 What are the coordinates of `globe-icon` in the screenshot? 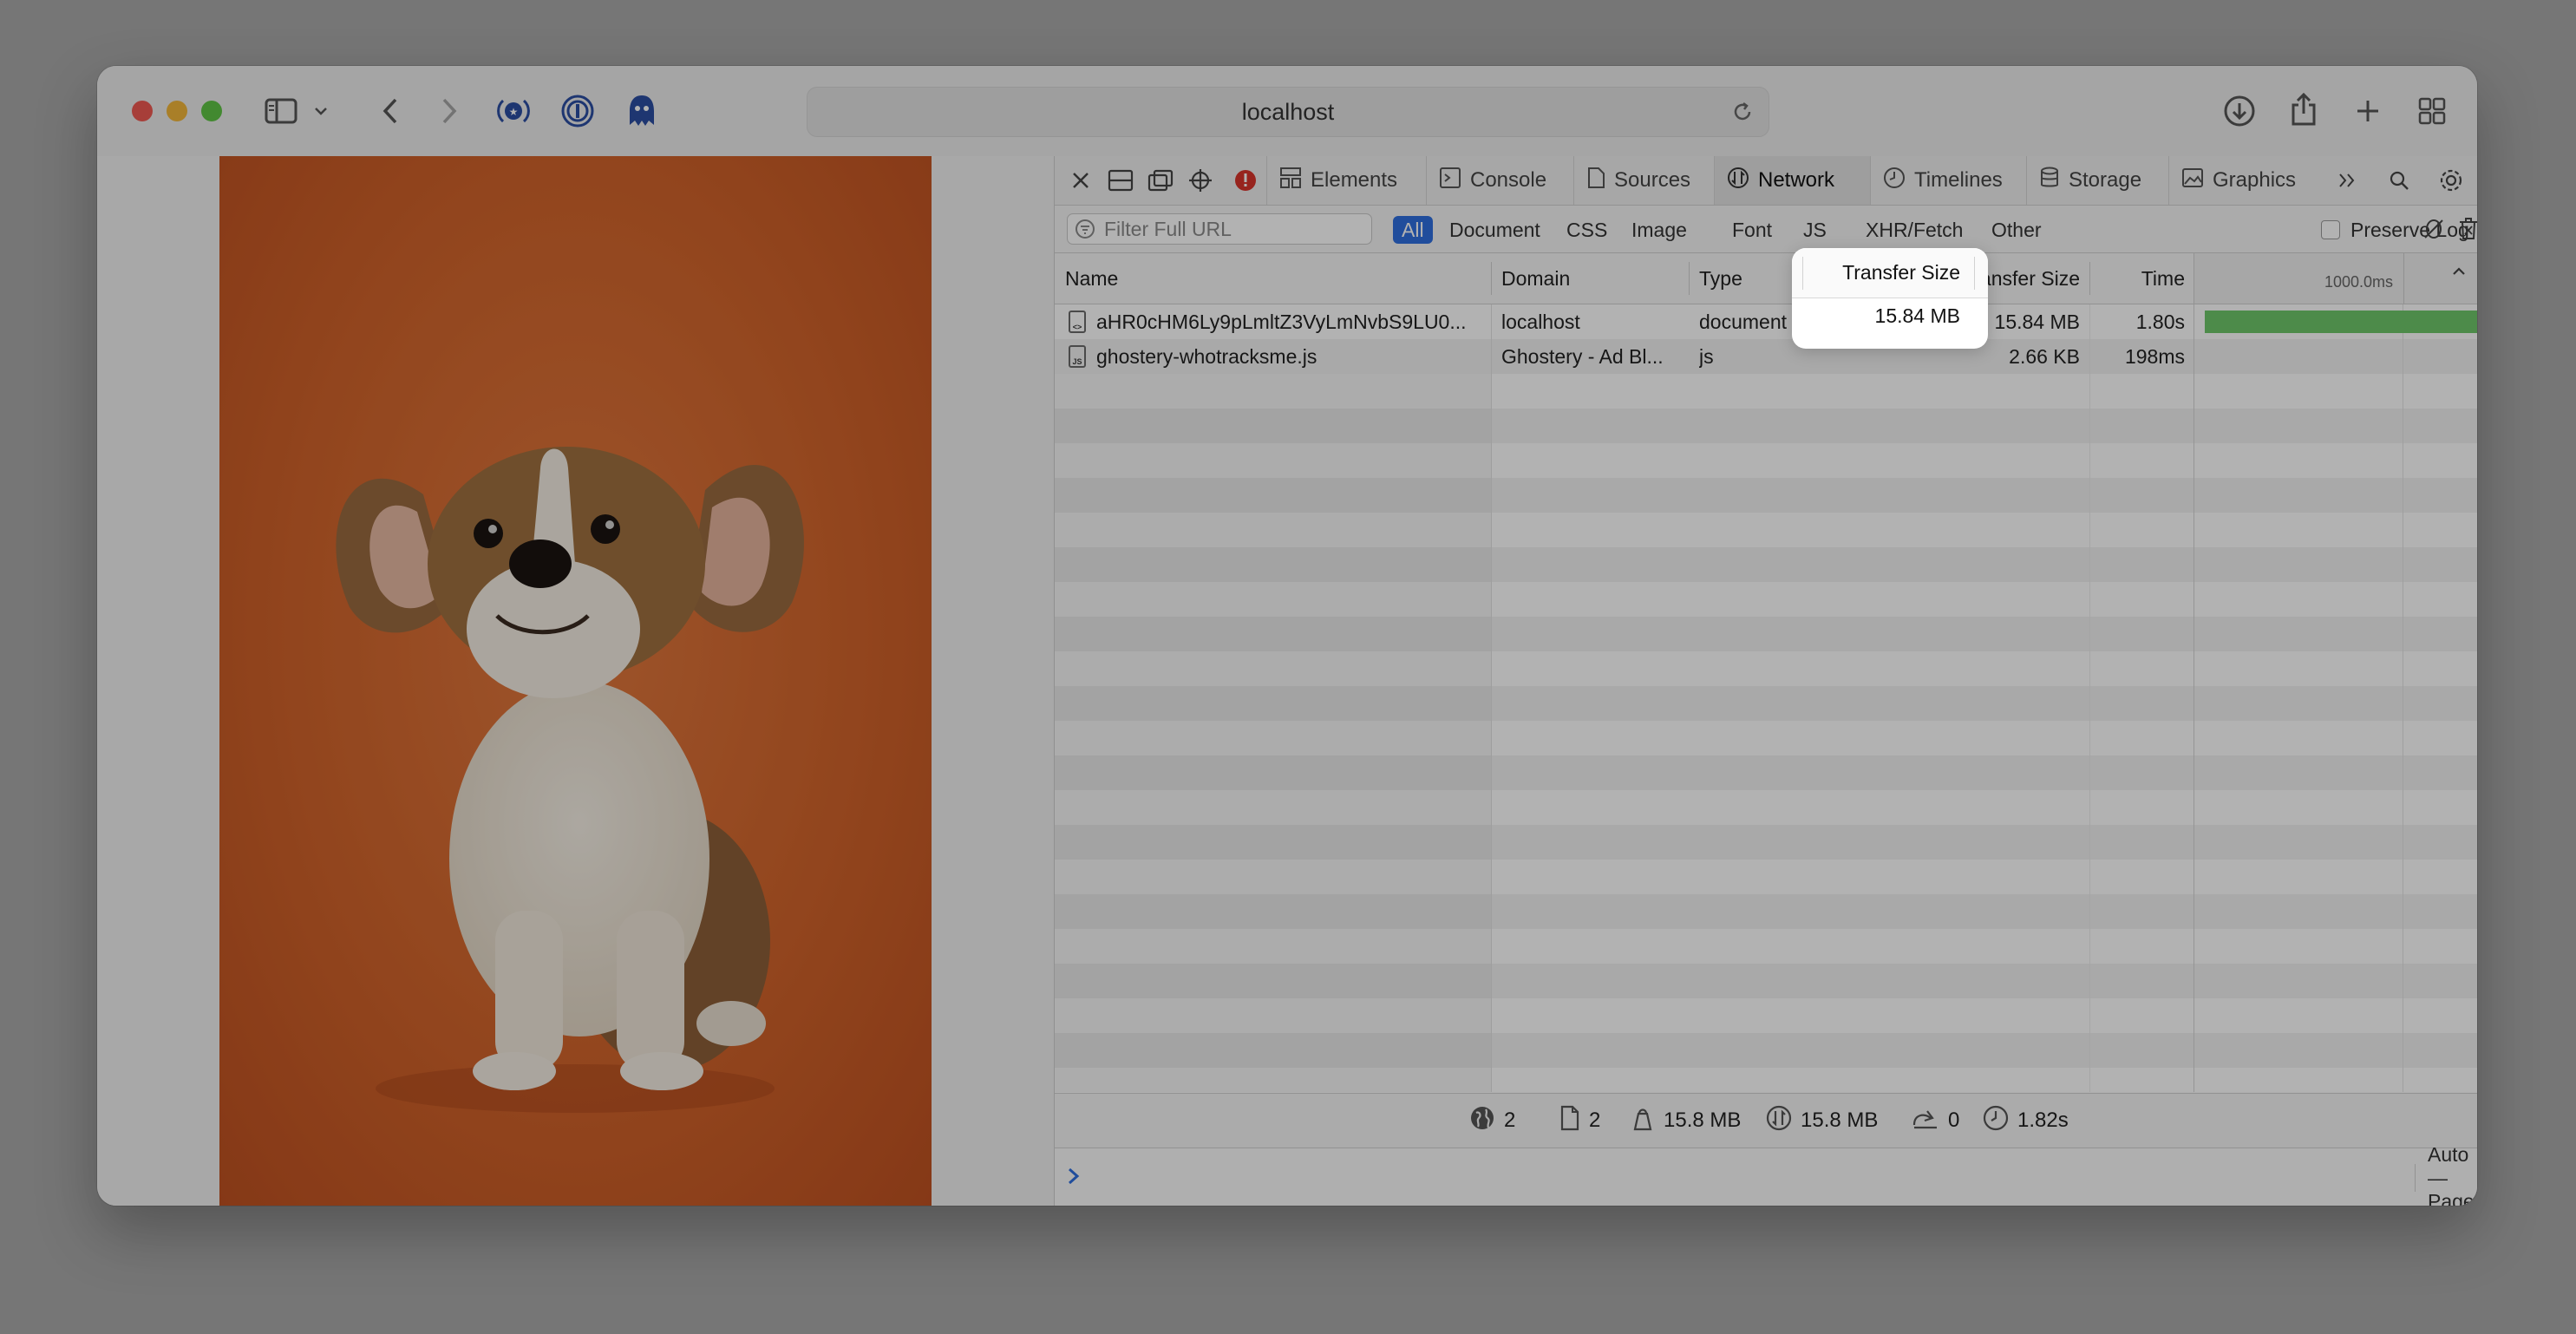 It's located at (1482, 1121).